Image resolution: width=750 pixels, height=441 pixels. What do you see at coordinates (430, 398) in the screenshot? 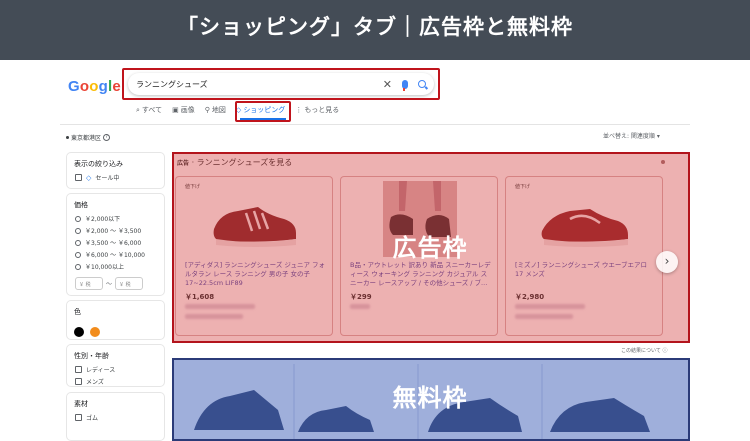
I see `free-listings-label: 無料枠` at bounding box center [430, 398].